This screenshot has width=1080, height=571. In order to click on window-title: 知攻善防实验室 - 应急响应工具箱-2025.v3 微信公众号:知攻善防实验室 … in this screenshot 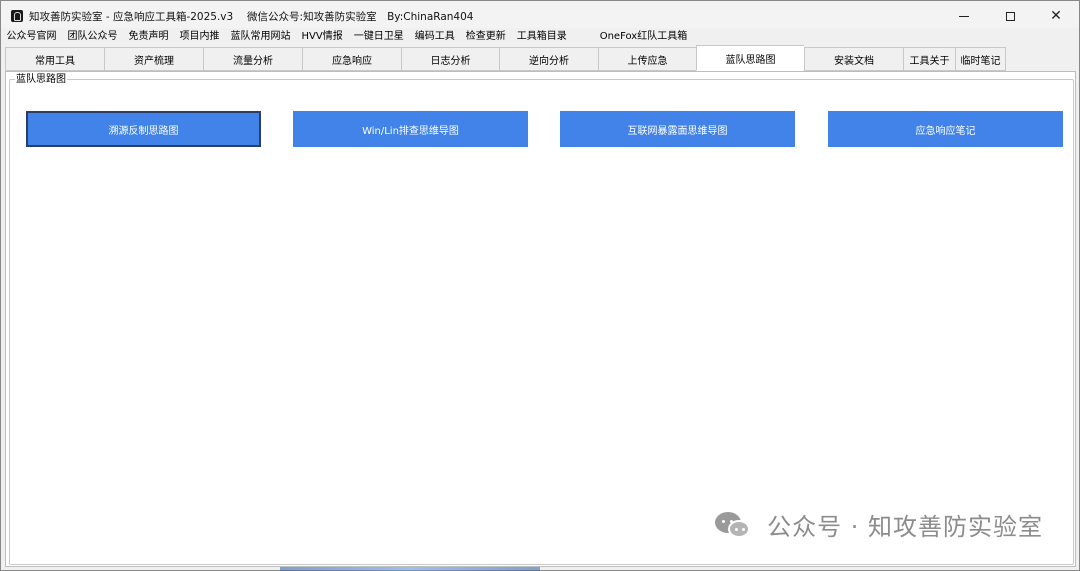, I will do `click(251, 16)`.